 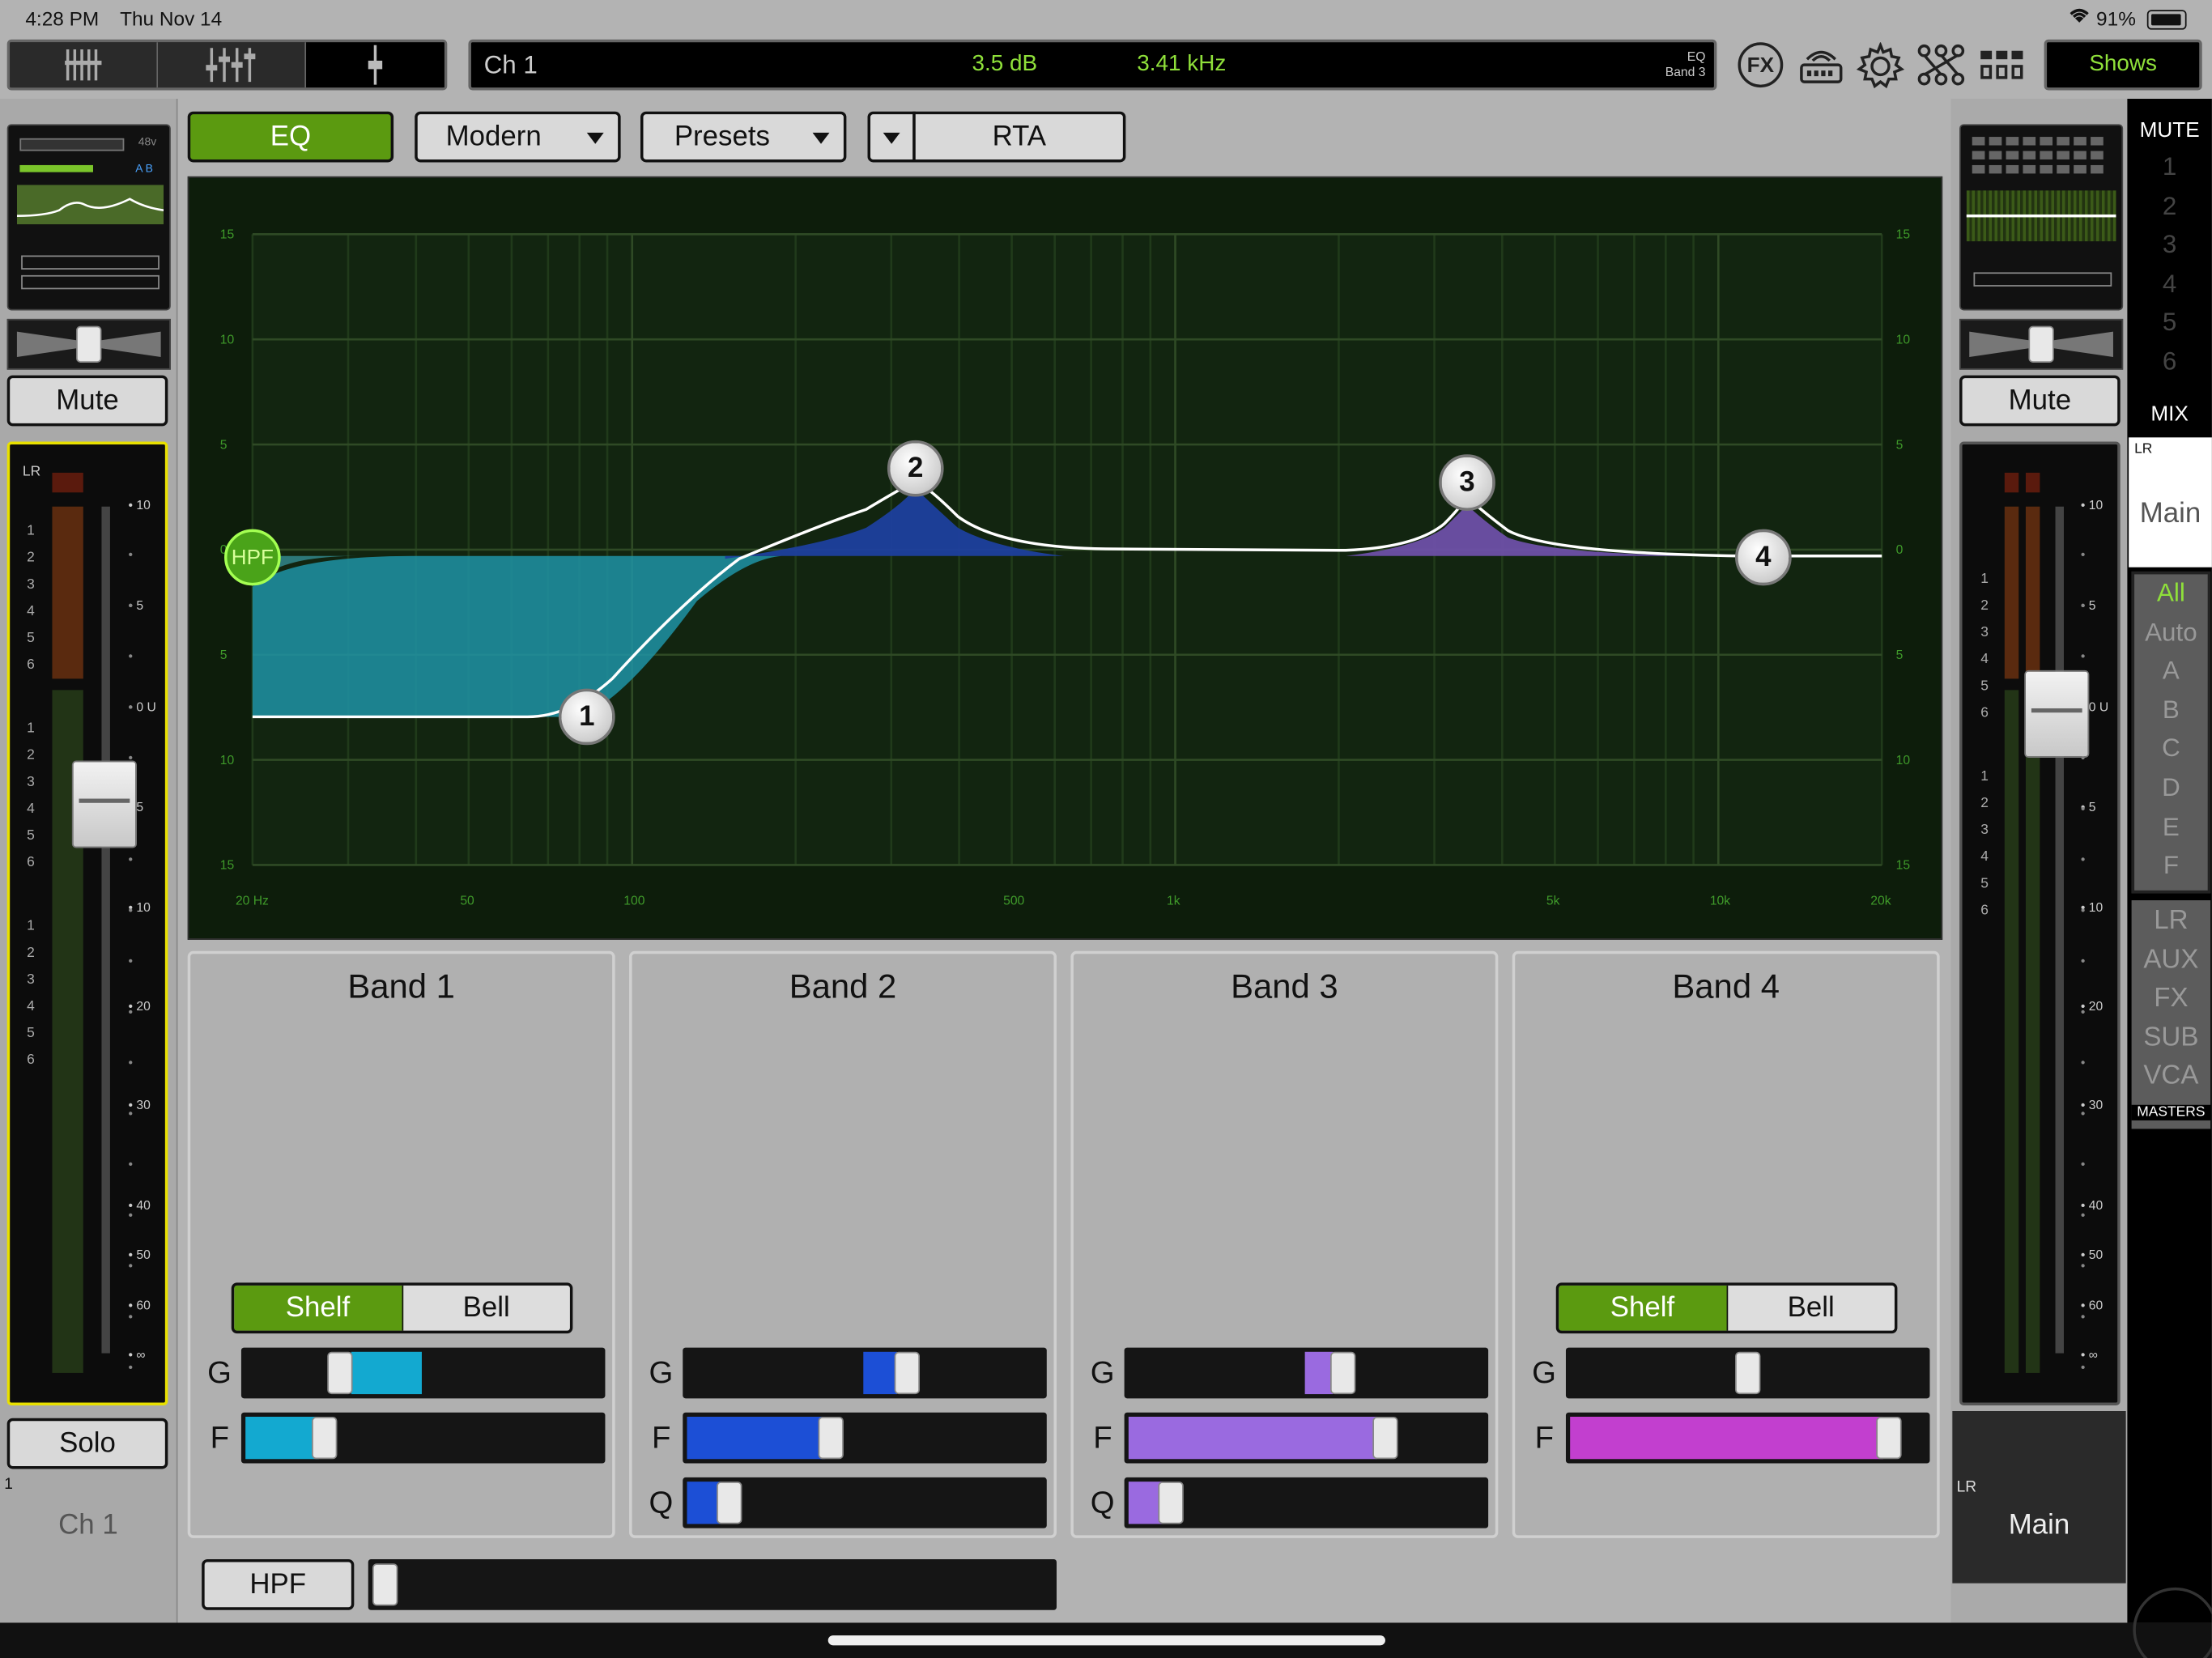 What do you see at coordinates (37, 806) in the screenshot?
I see `meter-channel-numbers: 1 2 3 4 5 6 1 2 3 4 5 6 1 2 3 4 5 6` at bounding box center [37, 806].